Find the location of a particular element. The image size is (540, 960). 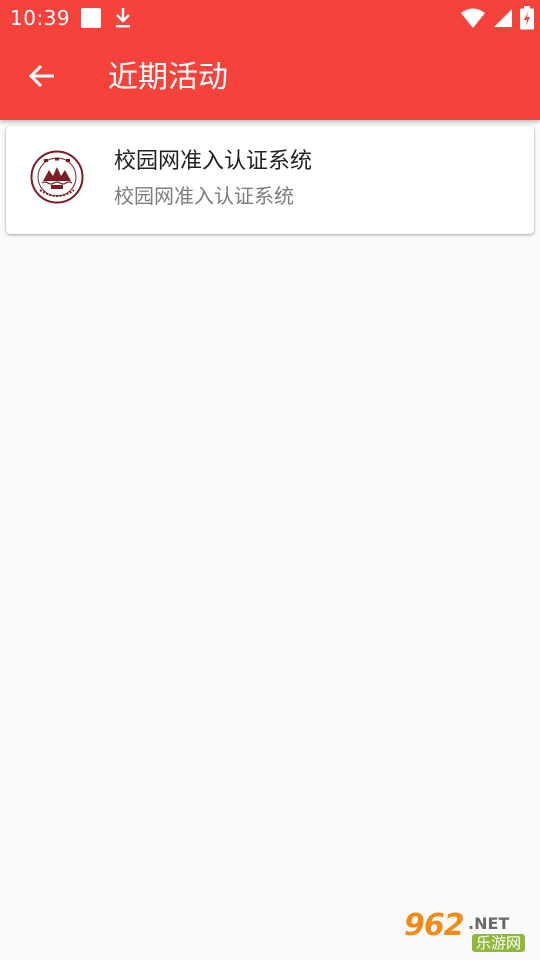

list-item: 校园网准入认证系统 校园网准入认证系统 is located at coordinates (270, 180).